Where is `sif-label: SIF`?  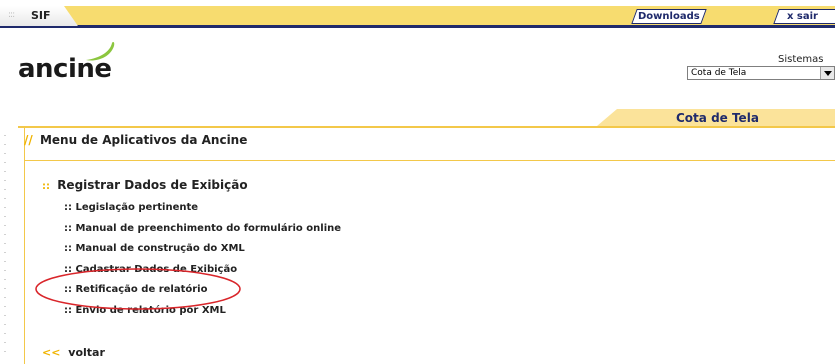 sif-label: SIF is located at coordinates (41, 15).